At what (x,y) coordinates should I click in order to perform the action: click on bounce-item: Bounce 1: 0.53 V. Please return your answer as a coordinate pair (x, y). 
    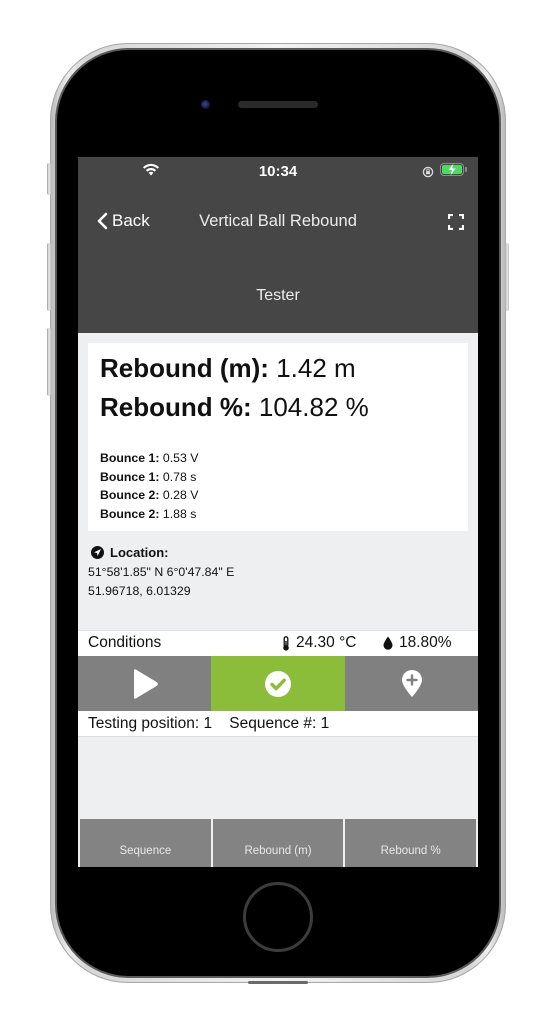
    Looking at the image, I should click on (149, 458).